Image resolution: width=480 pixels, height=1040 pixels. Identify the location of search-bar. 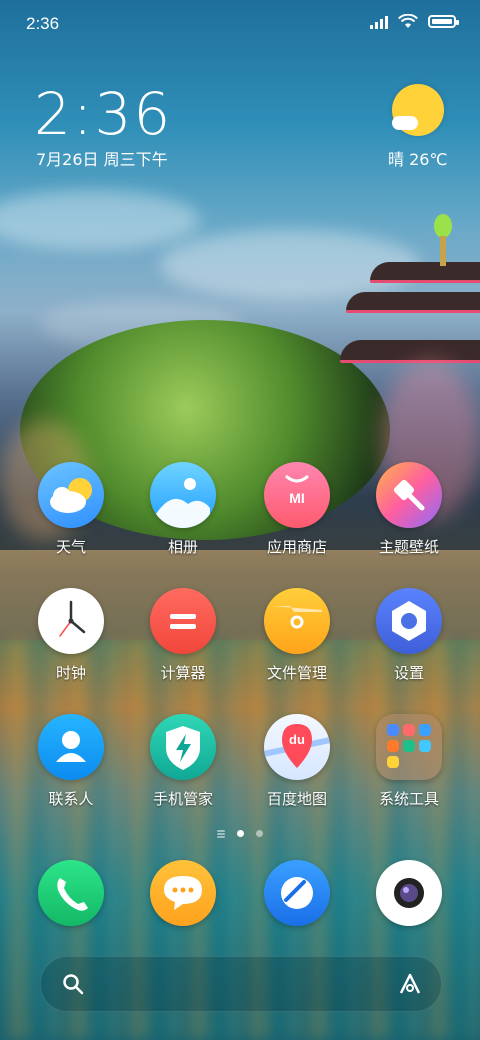
(241, 984).